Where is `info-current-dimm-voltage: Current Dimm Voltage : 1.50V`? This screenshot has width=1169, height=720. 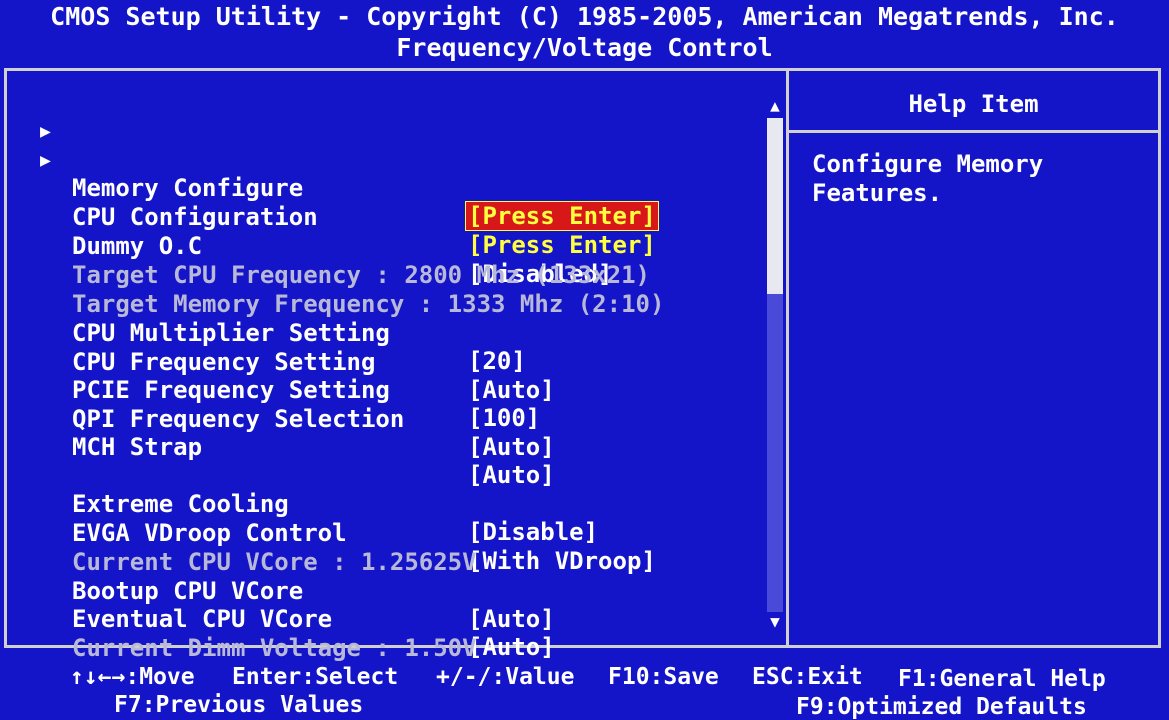
info-current-dimm-voltage: Current Dimm Voltage : 1.50V is located at coordinates (390, 634).